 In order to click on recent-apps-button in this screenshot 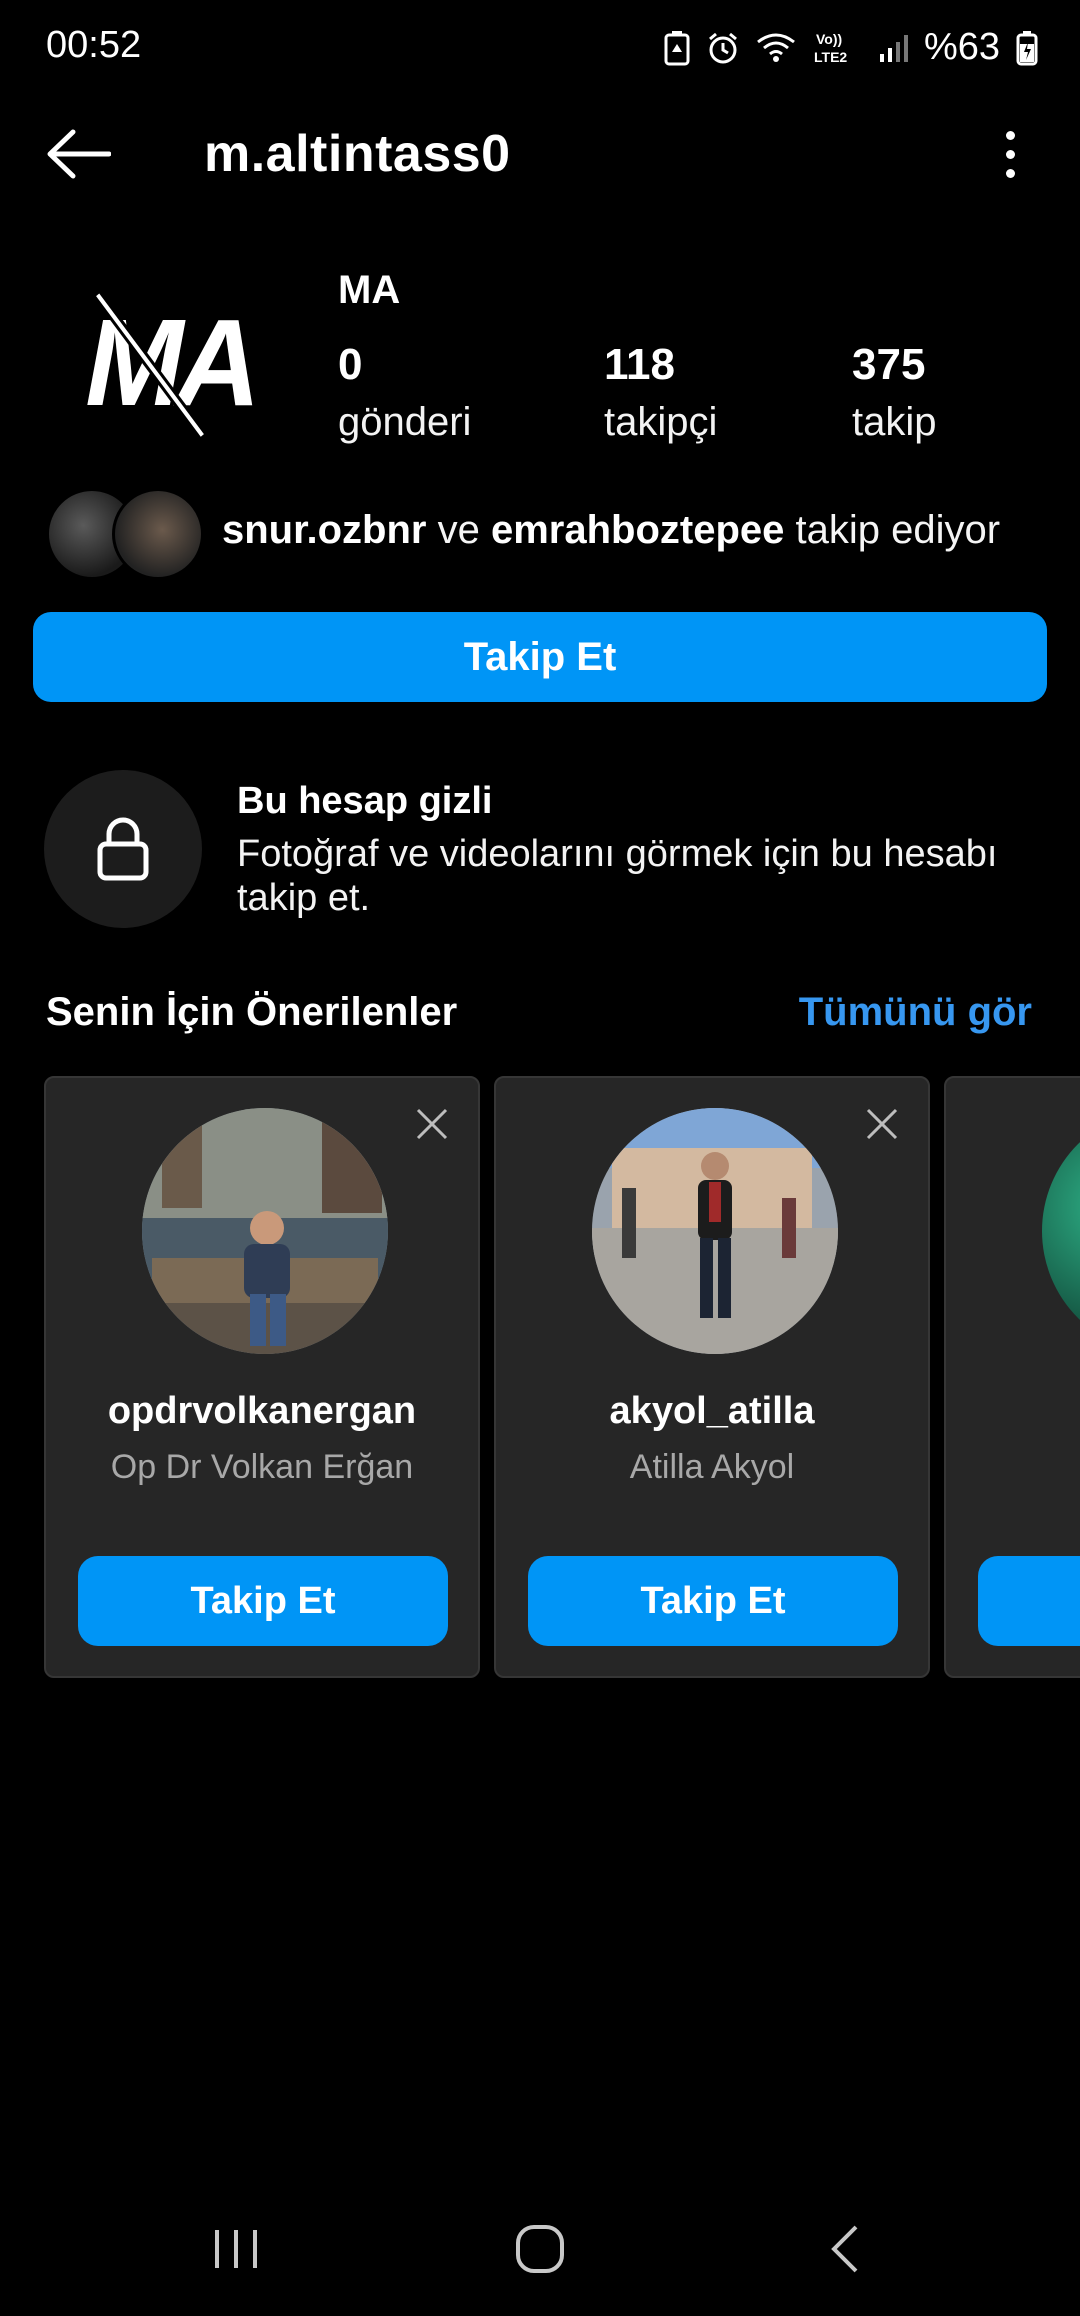, I will do `click(236, 2249)`.